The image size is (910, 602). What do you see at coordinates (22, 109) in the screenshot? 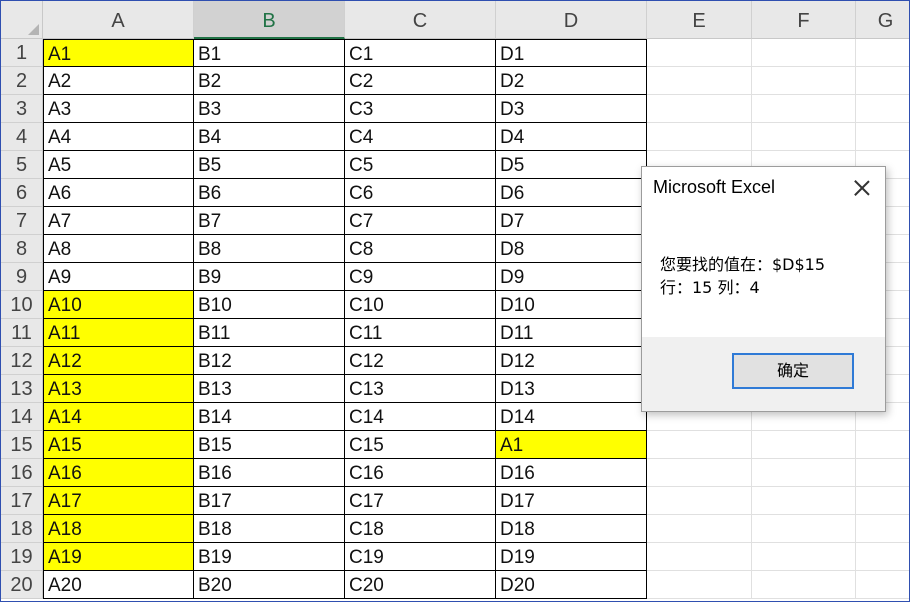
I see `row-header: 3` at bounding box center [22, 109].